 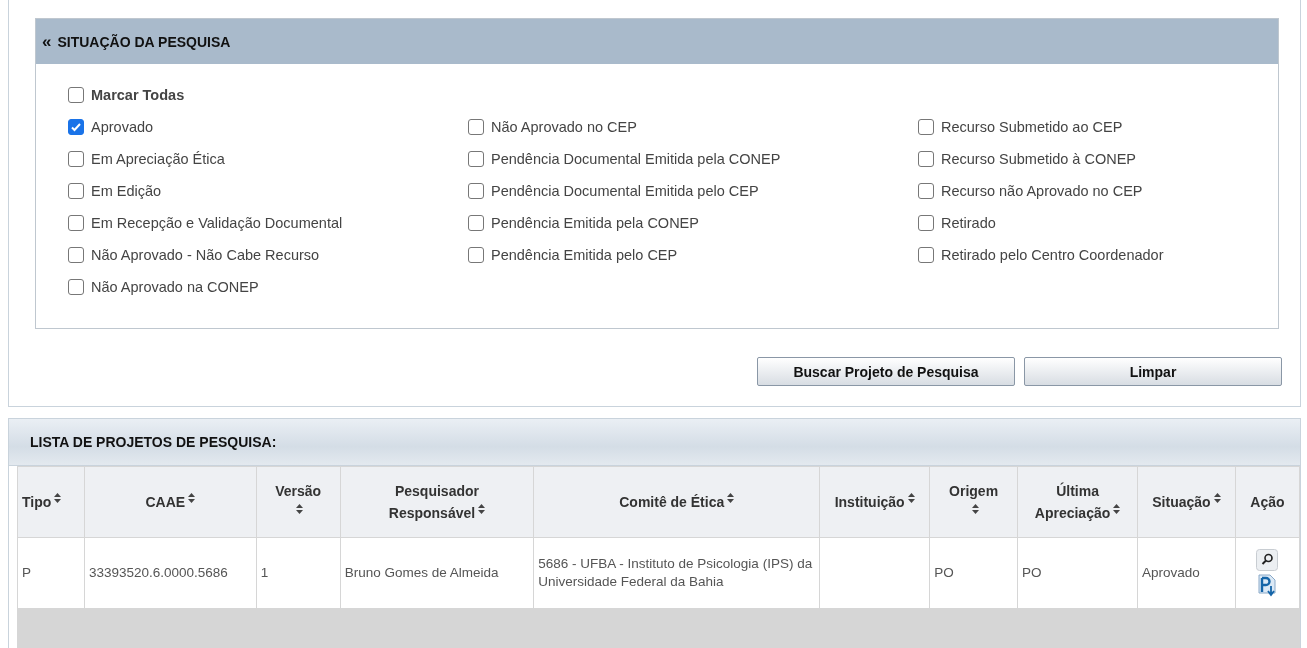 I want to click on checkbox-label: Não Aprovado na CONEP, so click(x=175, y=287).